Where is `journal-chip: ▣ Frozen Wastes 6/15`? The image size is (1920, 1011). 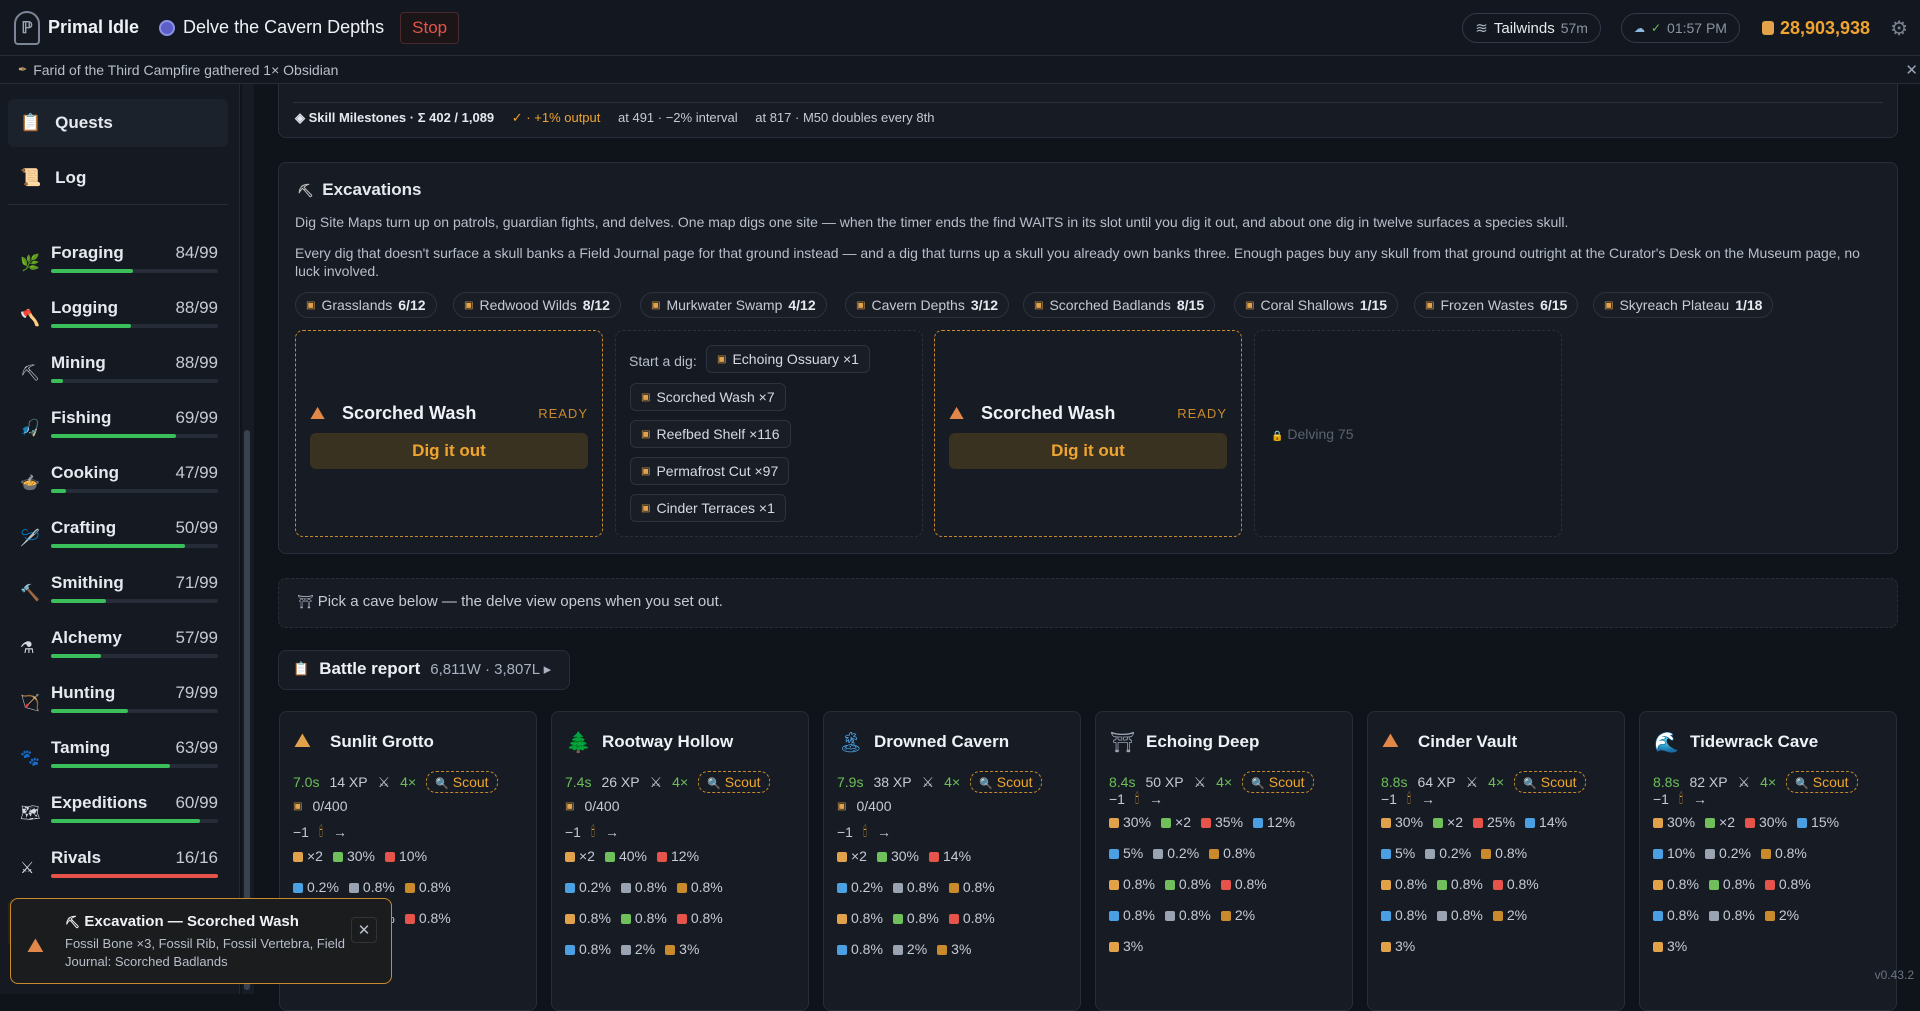 journal-chip: ▣ Frozen Wastes 6/15 is located at coordinates (1496, 305).